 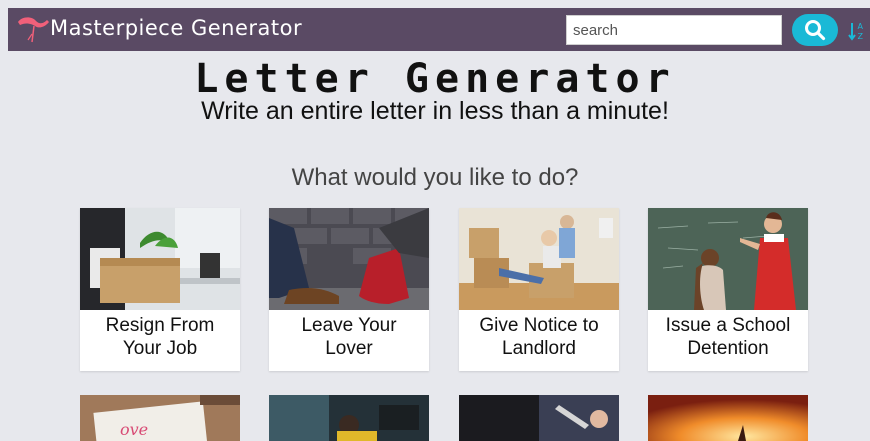 I want to click on card-label: Issue a School Detention, so click(x=728, y=337).